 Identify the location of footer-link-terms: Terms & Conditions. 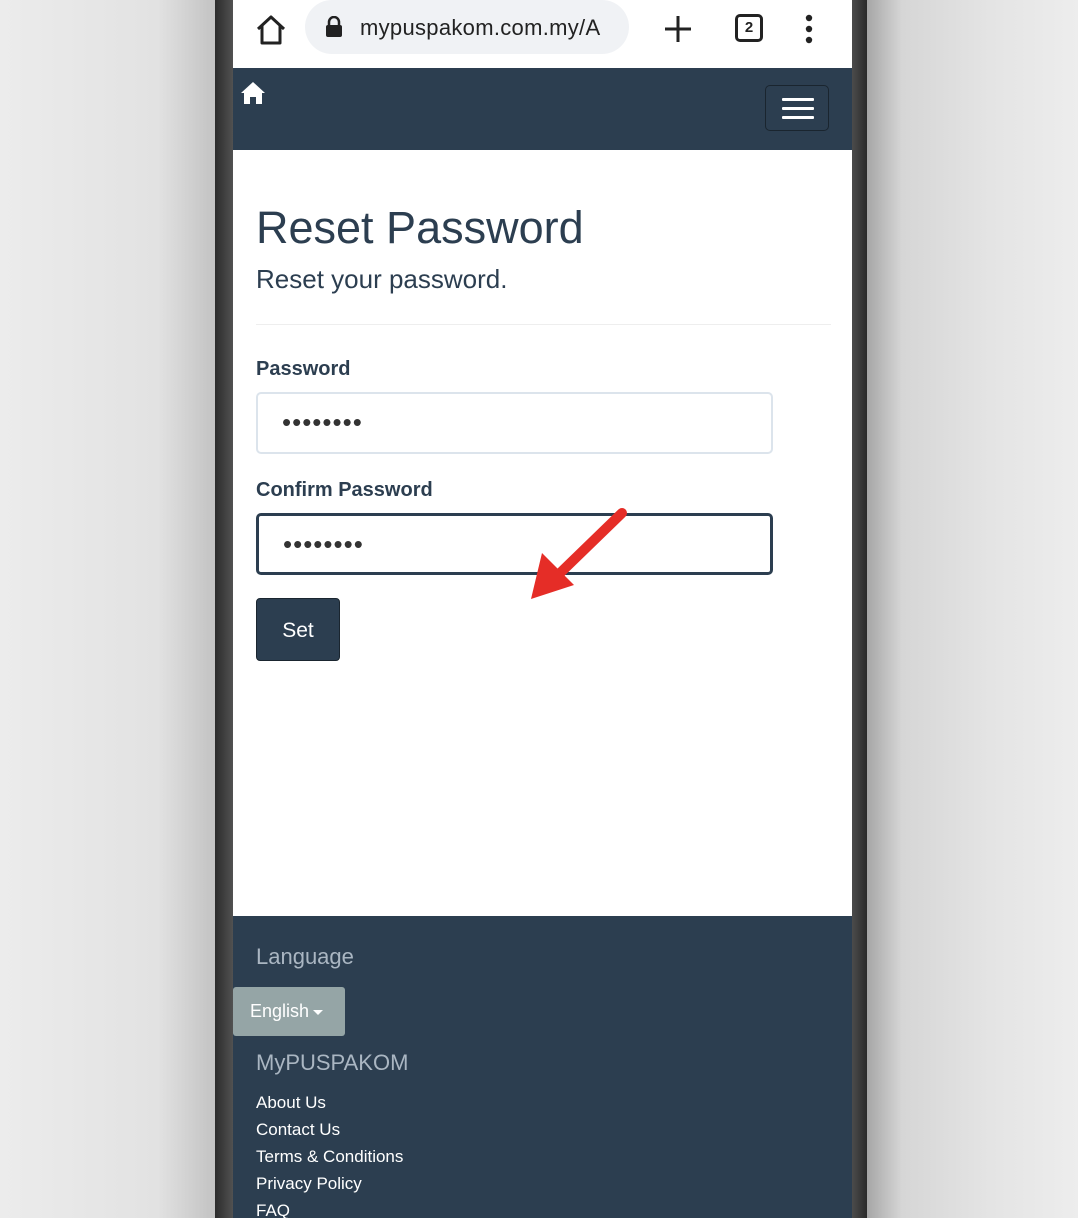
(329, 1157).